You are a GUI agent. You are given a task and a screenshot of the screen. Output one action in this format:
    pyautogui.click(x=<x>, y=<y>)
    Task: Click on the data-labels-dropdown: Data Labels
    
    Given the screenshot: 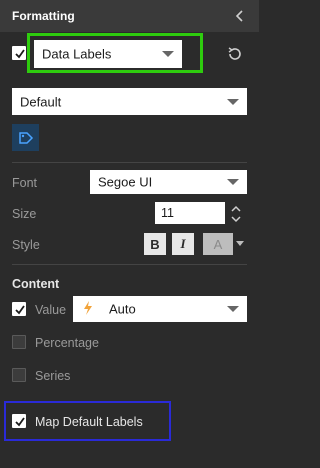 What is the action you would take?
    pyautogui.click(x=108, y=54)
    